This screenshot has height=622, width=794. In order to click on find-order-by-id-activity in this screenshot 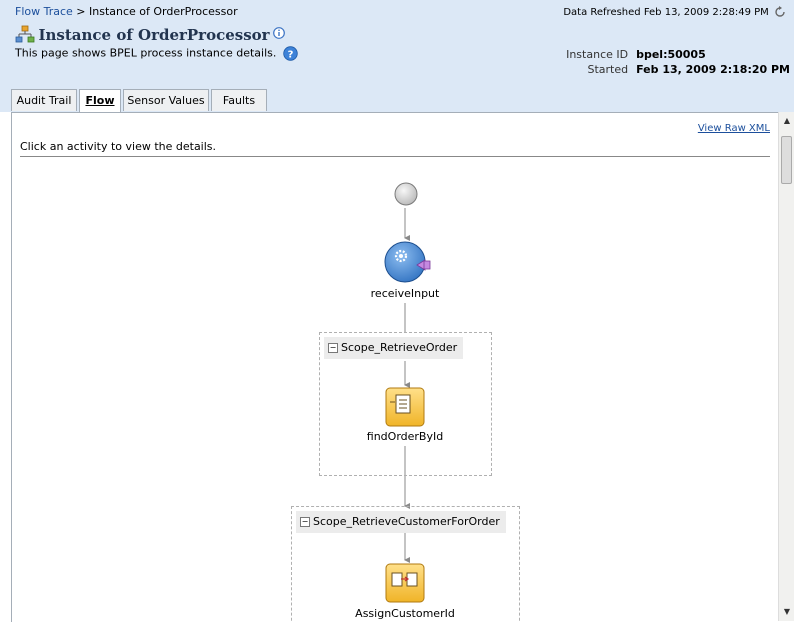, I will do `click(405, 407)`.